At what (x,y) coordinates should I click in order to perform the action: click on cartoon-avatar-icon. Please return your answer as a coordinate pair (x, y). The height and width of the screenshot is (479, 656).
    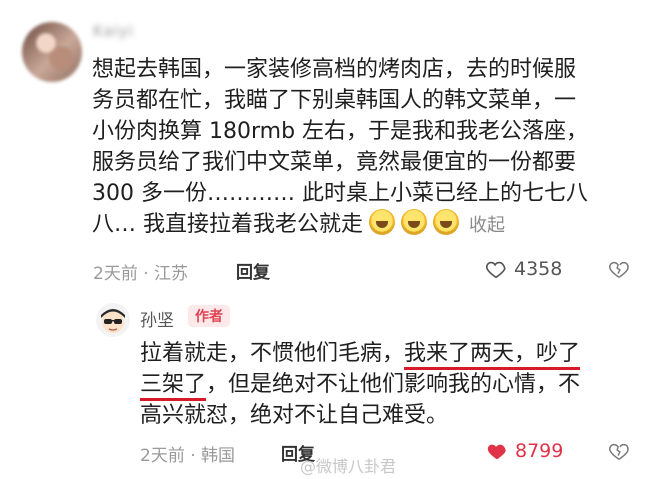
    Looking at the image, I should click on (113, 321).